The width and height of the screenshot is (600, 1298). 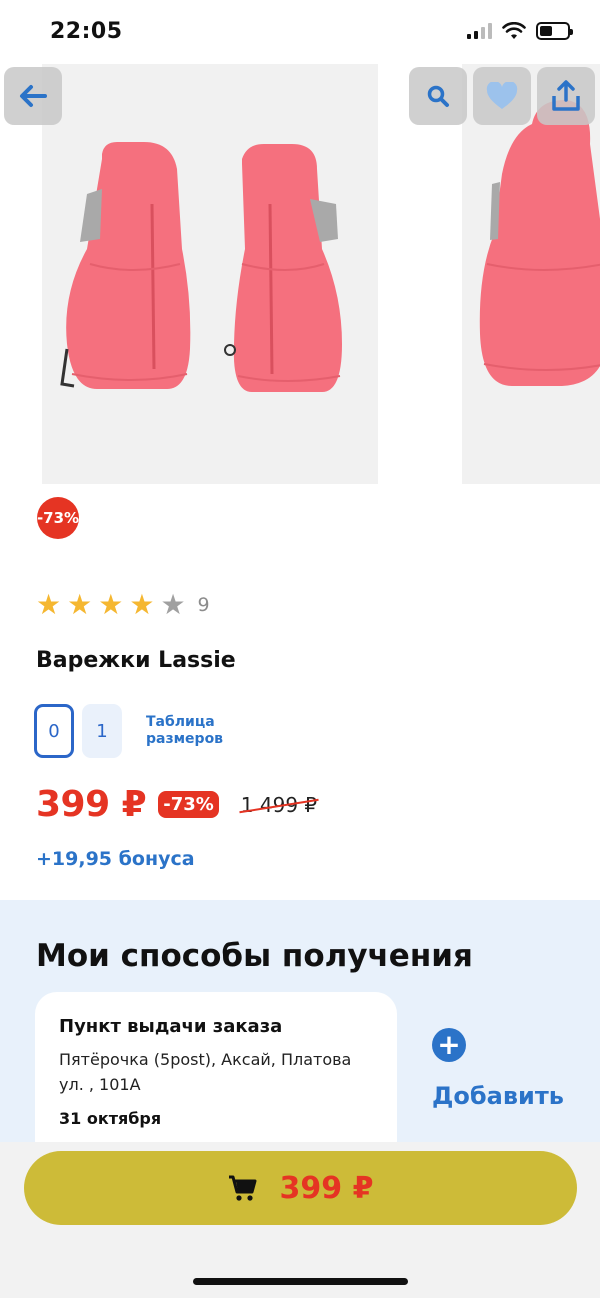 I want to click on bottom-bar: 399 ₽, so click(x=300, y=1220).